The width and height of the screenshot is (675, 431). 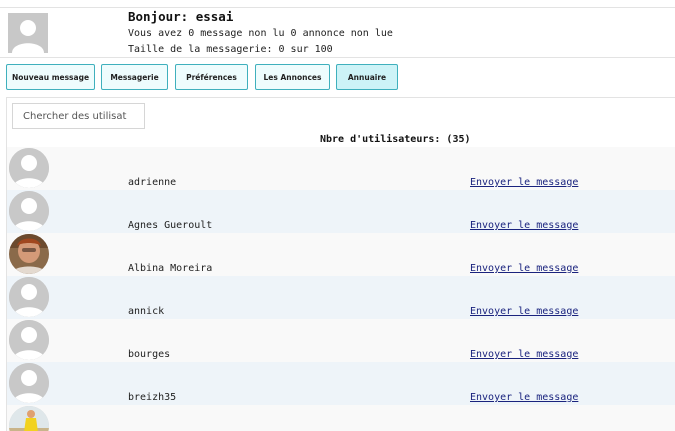 What do you see at coordinates (337, 7) in the screenshot?
I see `top-divider` at bounding box center [337, 7].